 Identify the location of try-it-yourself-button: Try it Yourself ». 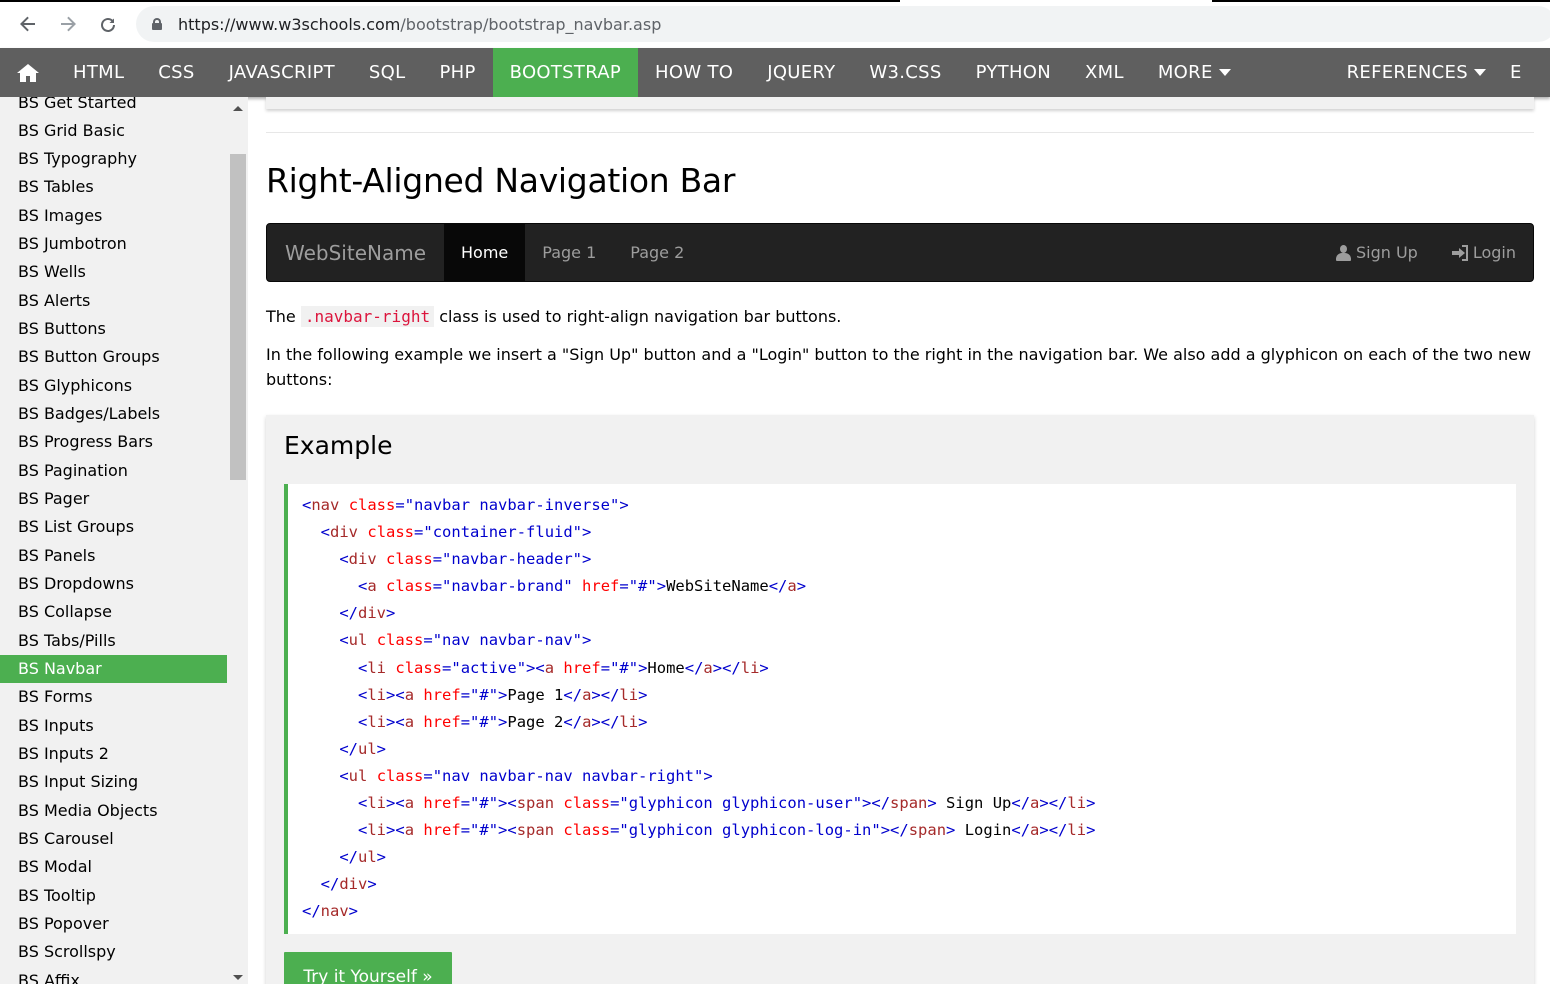
(368, 968).